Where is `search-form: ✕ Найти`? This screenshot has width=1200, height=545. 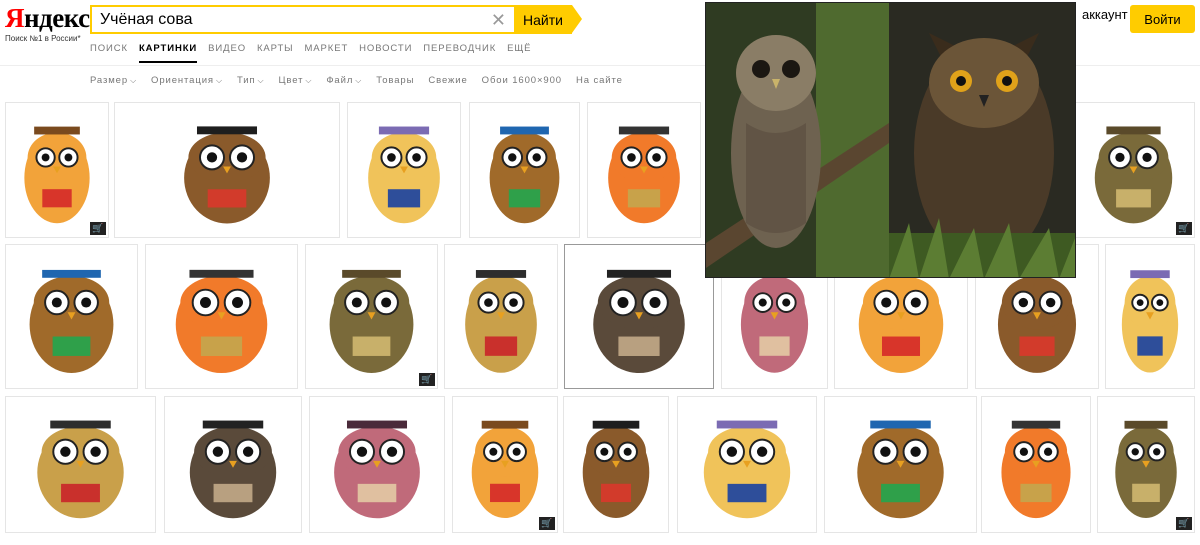
search-form: ✕ Найти is located at coordinates (336, 19).